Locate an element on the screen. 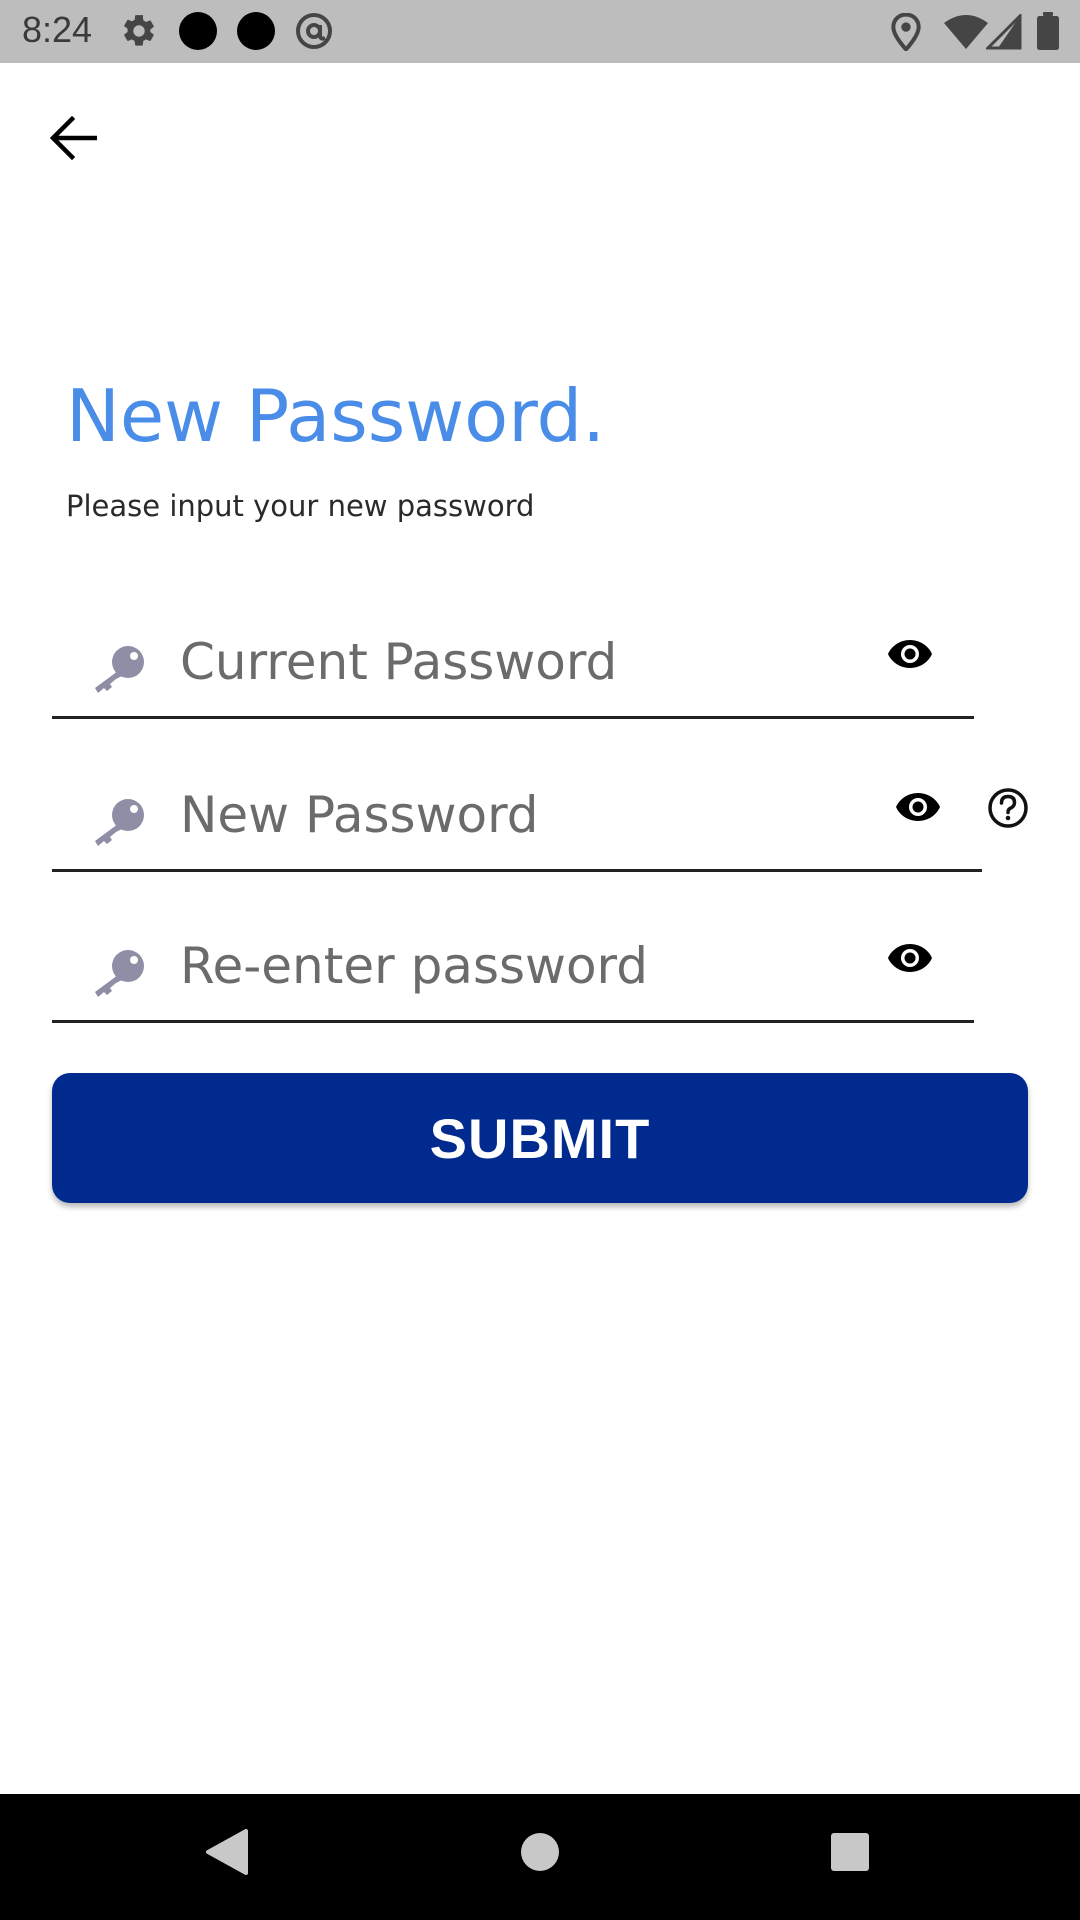  submit-button: SUBMIT is located at coordinates (540, 1138).